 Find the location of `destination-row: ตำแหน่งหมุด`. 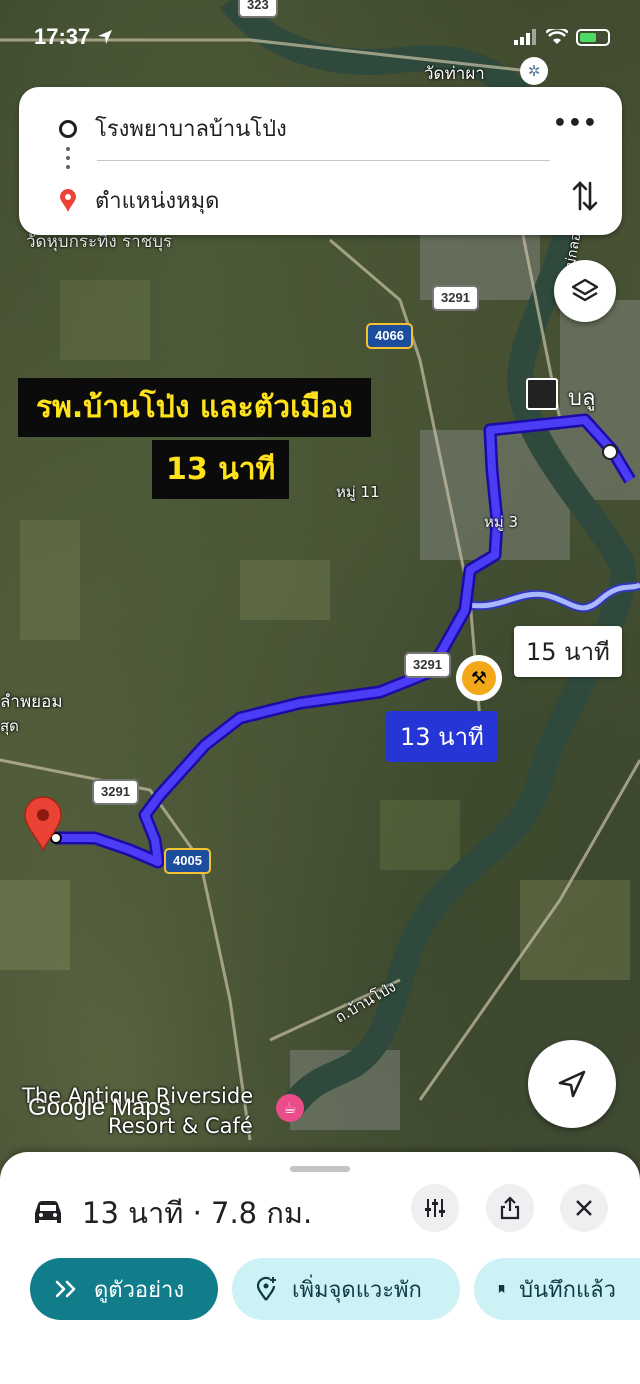

destination-row: ตำแหน่งหมุด is located at coordinates (139, 200).